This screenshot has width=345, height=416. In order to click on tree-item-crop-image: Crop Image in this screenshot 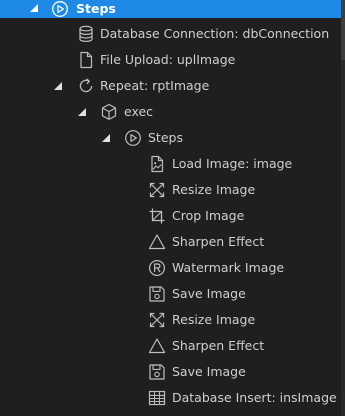, I will do `click(170, 216)`.